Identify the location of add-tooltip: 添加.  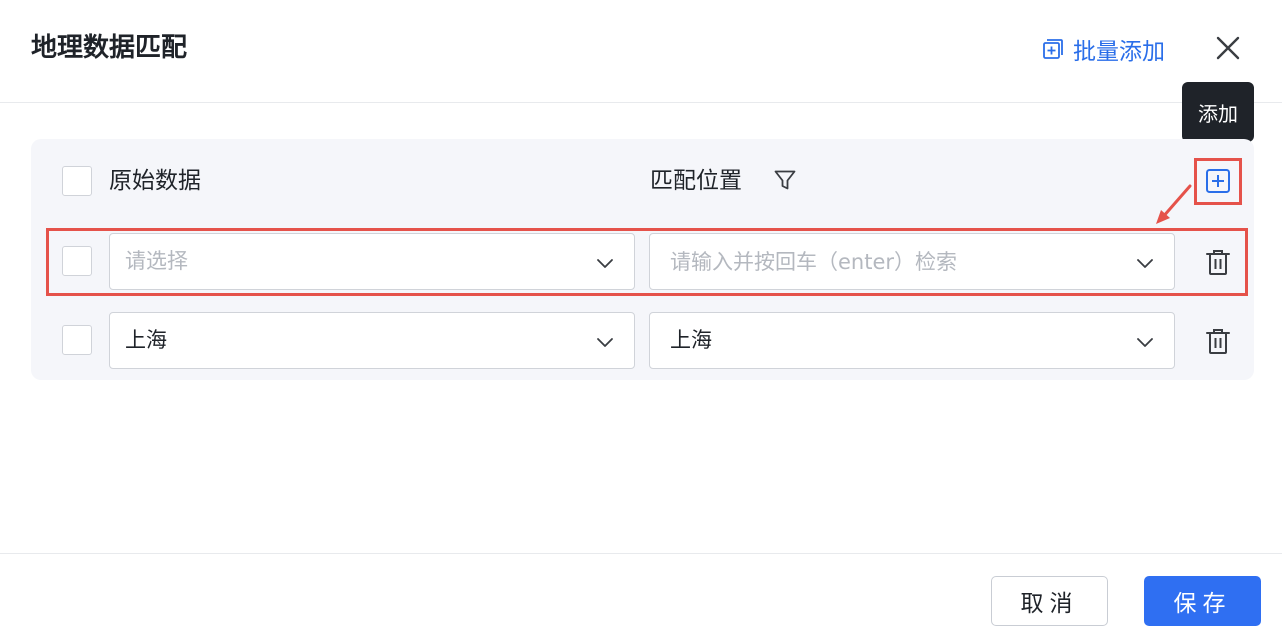
(1218, 115).